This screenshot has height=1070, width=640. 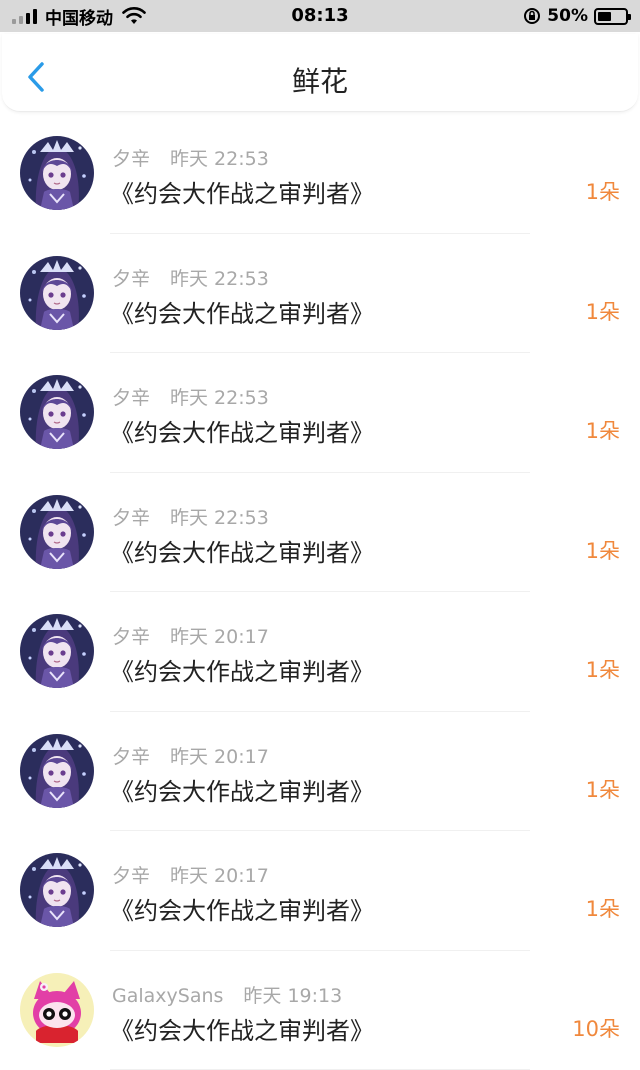 I want to click on battery-icon, so click(x=611, y=16).